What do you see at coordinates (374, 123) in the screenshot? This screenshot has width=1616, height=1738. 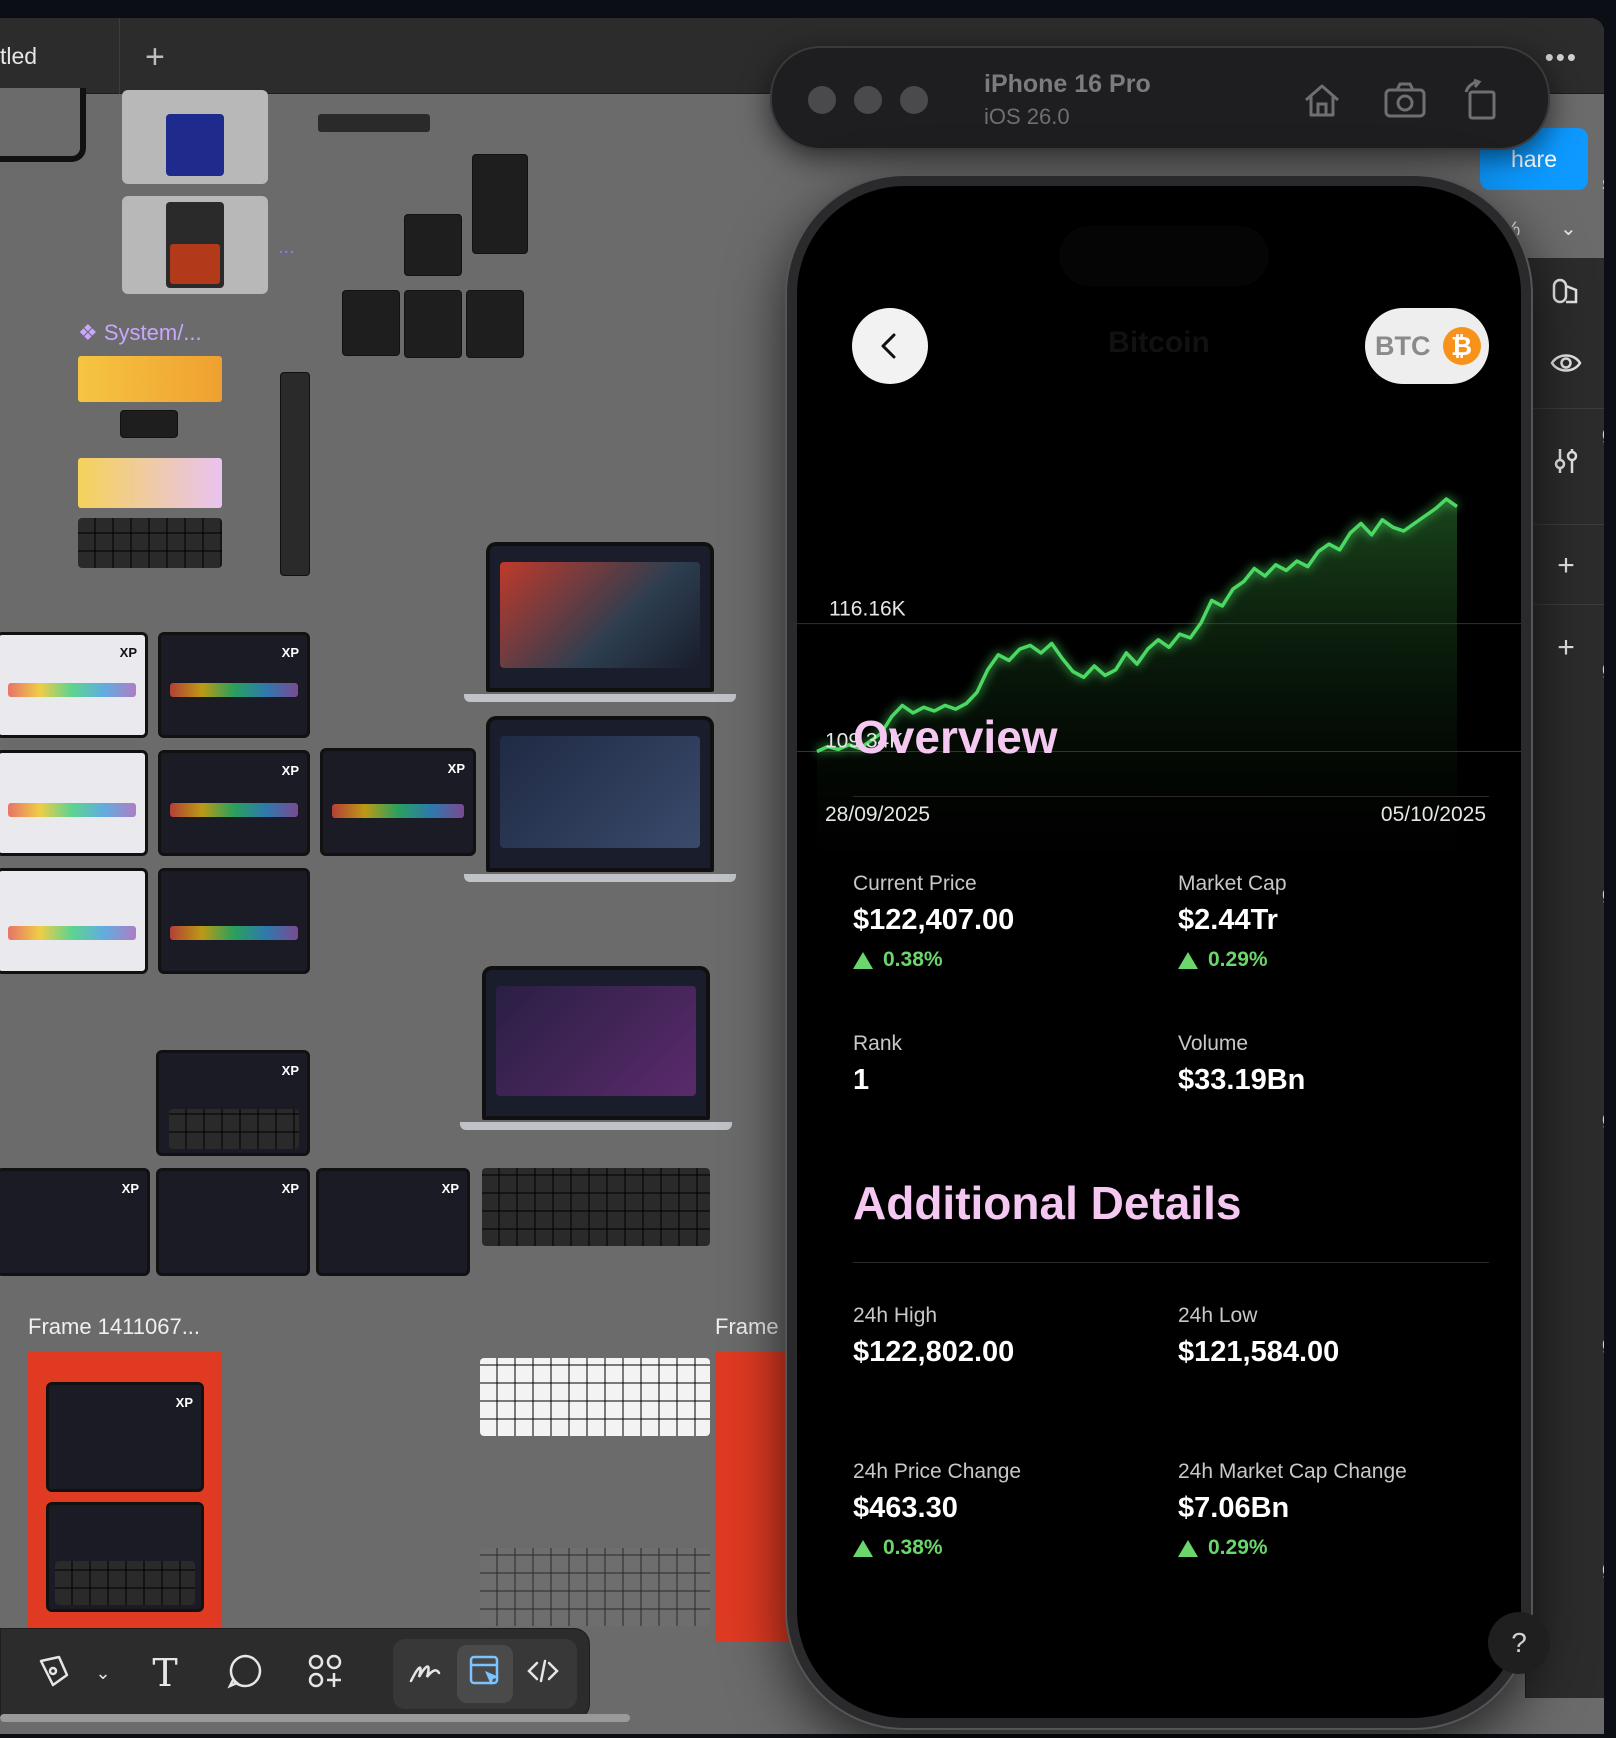 I see `component-strip` at bounding box center [374, 123].